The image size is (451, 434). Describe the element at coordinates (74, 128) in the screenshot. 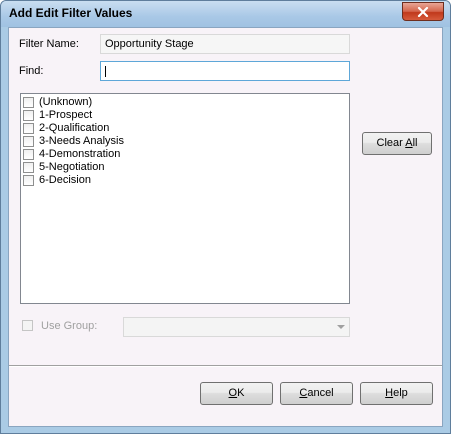

I see `list-item-label: 2-Qualification` at that location.